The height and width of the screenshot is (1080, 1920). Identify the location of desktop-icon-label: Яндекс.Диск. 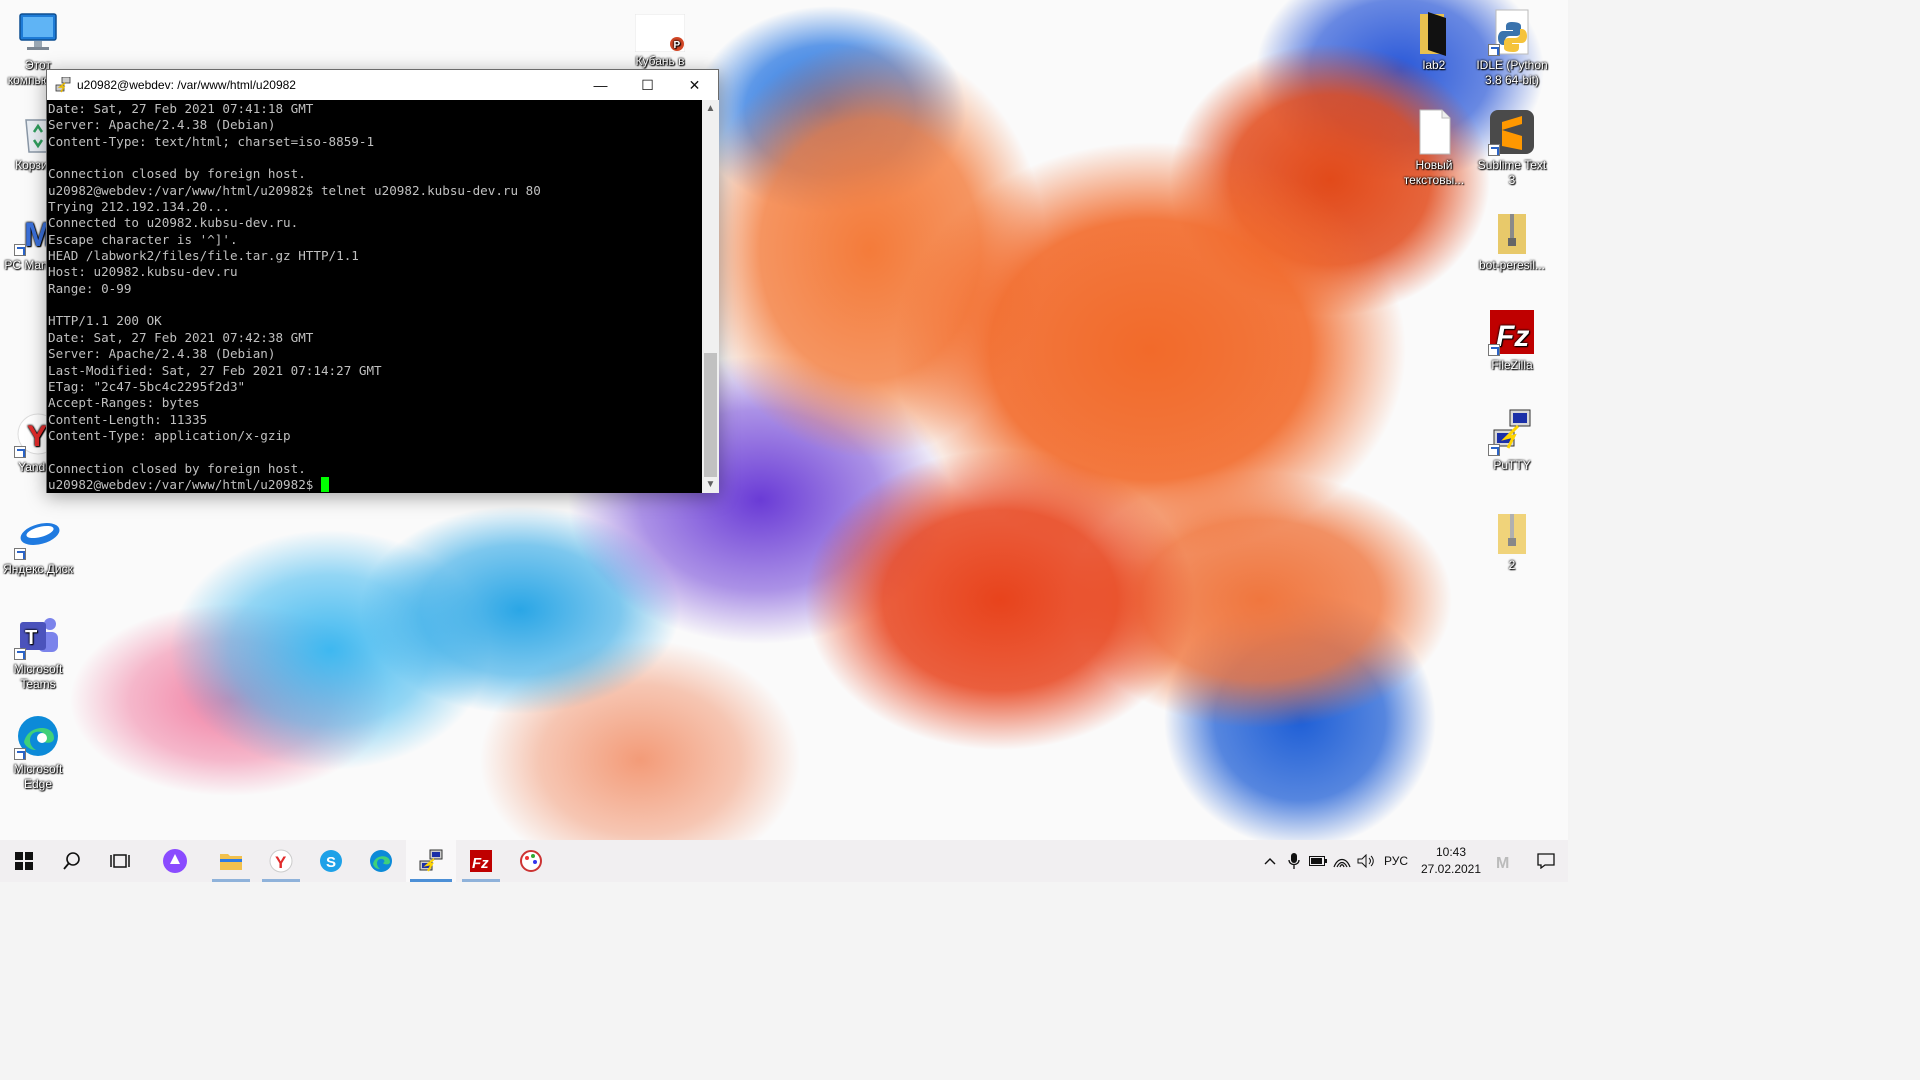
(38, 569).